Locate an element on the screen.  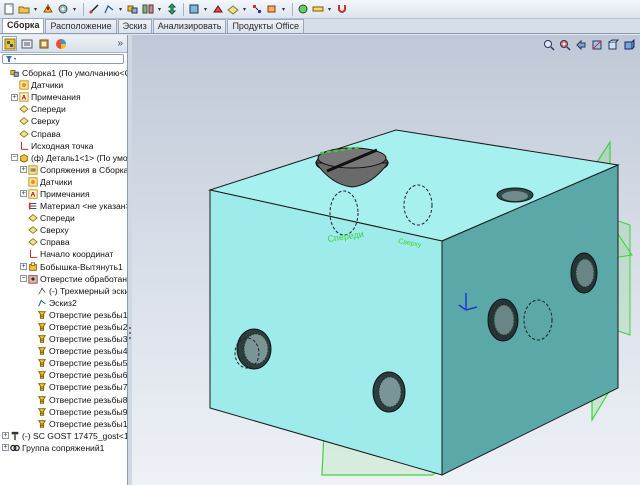
tree-item: Исходная точка is located at coordinates (63, 146).